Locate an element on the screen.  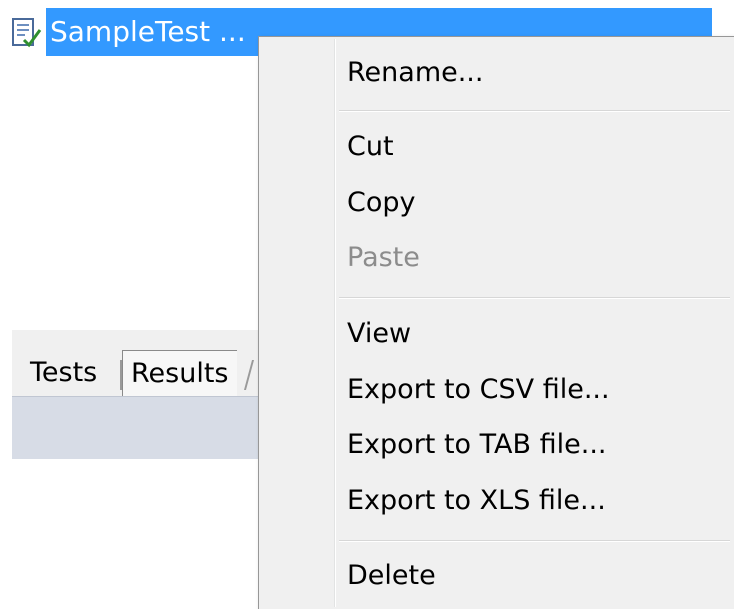
menu-item-view: View is located at coordinates (379, 334).